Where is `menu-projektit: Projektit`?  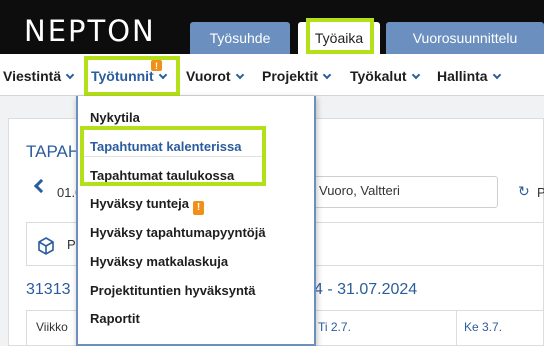
menu-projektit: Projektit is located at coordinates (297, 76).